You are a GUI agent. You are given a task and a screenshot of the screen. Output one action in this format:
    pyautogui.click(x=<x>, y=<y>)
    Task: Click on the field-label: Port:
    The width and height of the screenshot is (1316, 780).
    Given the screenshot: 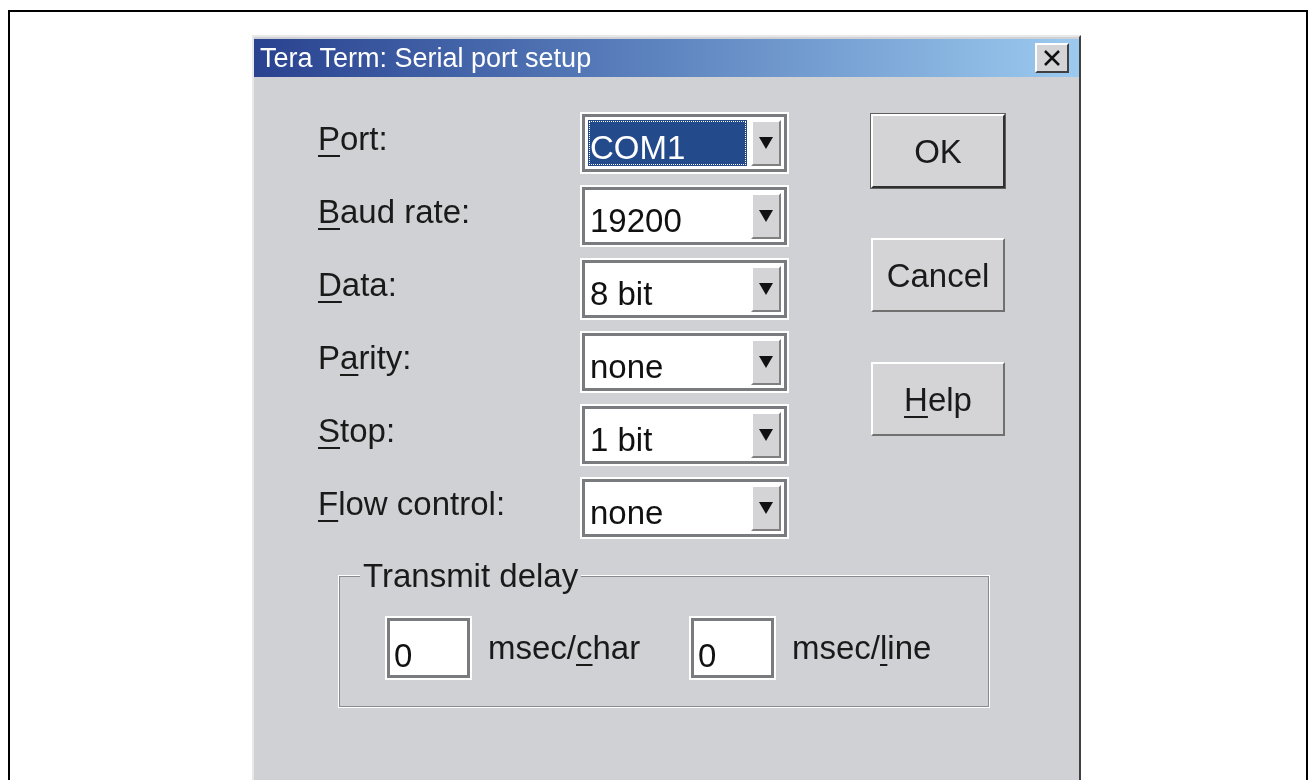 What is the action you would take?
    pyautogui.click(x=353, y=138)
    